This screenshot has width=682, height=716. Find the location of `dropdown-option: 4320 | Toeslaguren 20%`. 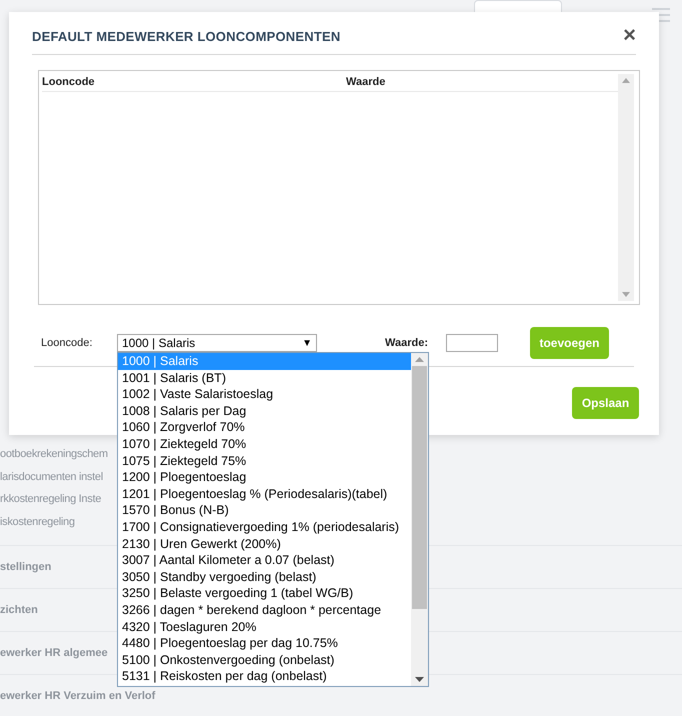

dropdown-option: 4320 | Toeslaguren 20% is located at coordinates (264, 627).